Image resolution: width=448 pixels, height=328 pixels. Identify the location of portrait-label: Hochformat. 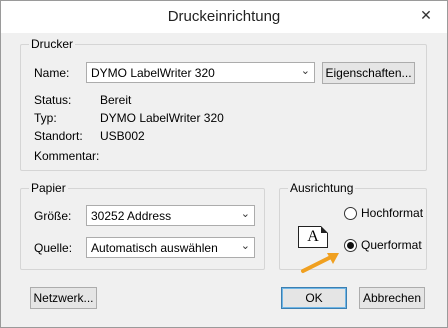
(392, 213).